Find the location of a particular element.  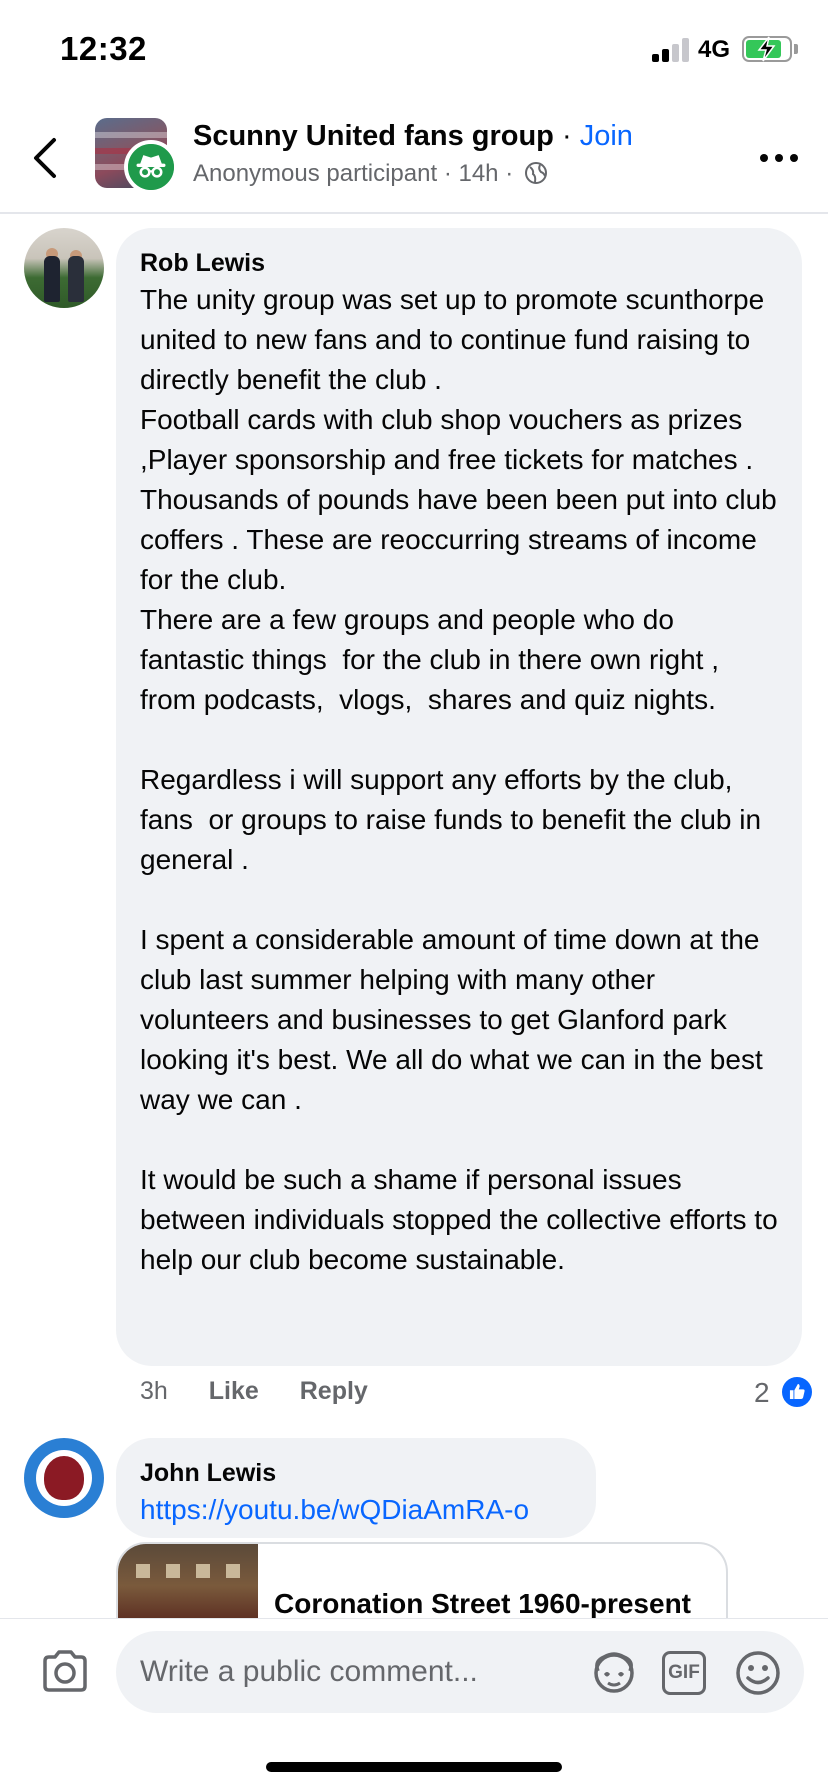

post-time: 14h is located at coordinates (478, 173).